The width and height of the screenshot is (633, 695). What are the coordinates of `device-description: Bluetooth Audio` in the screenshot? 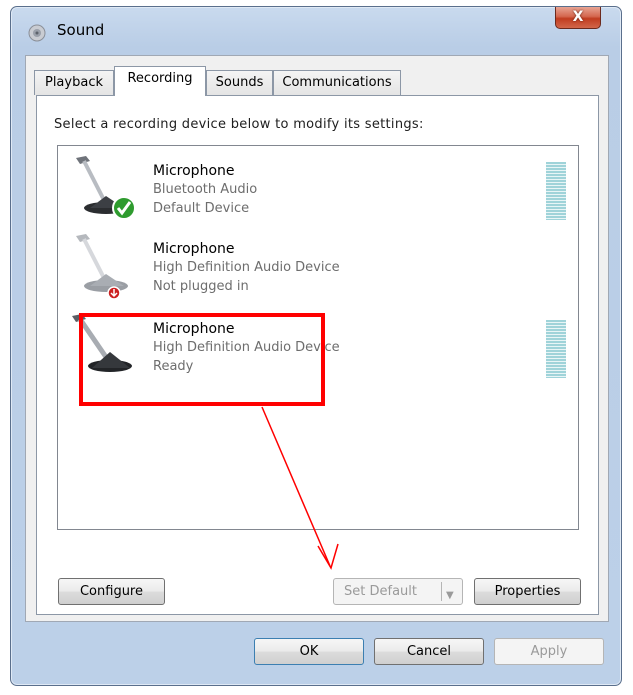 It's located at (205, 189).